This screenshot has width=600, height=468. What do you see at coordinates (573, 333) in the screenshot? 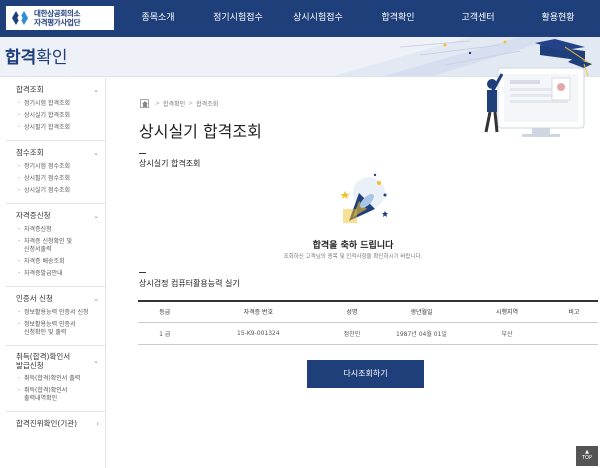
I see `cell-note` at bounding box center [573, 333].